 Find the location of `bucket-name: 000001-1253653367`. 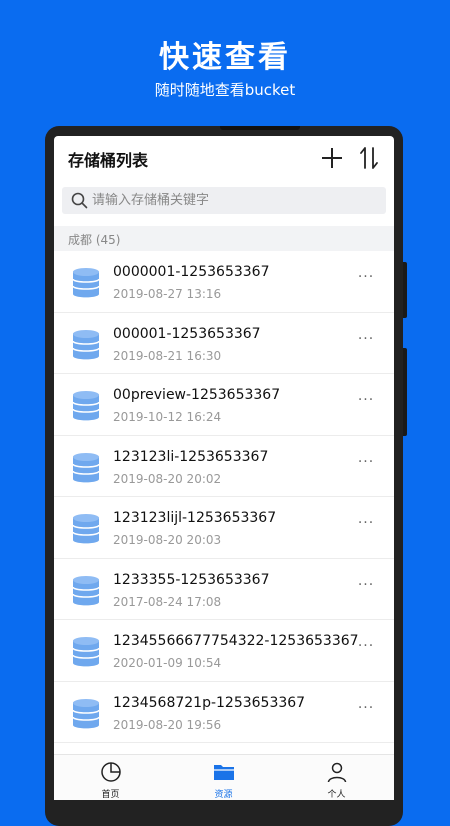

bucket-name: 000001-1253653367 is located at coordinates (187, 333).